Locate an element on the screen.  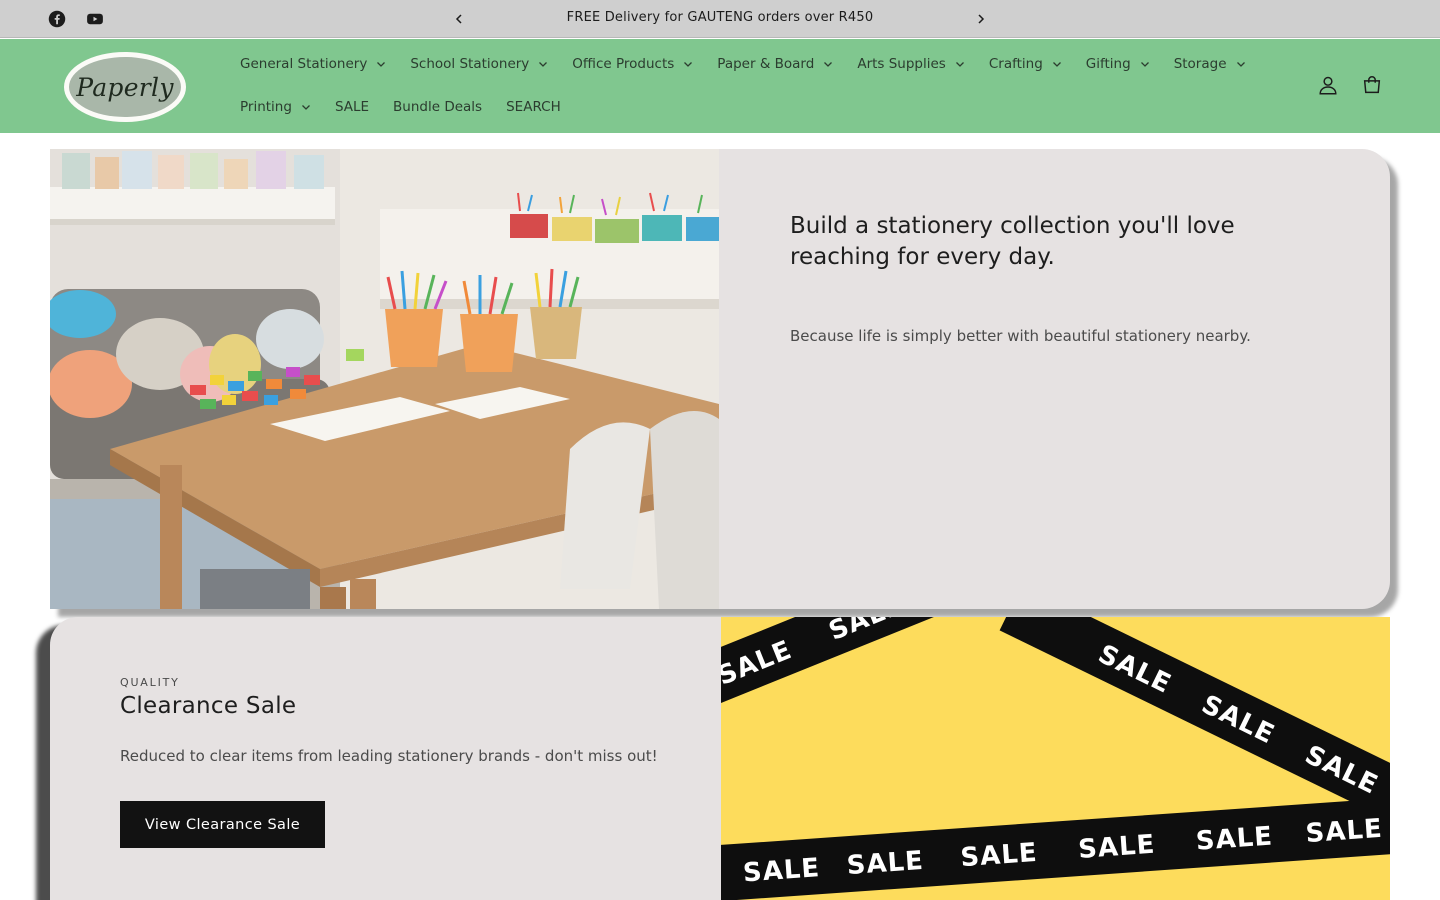
nav-item-printing: Printing is located at coordinates (275, 107).